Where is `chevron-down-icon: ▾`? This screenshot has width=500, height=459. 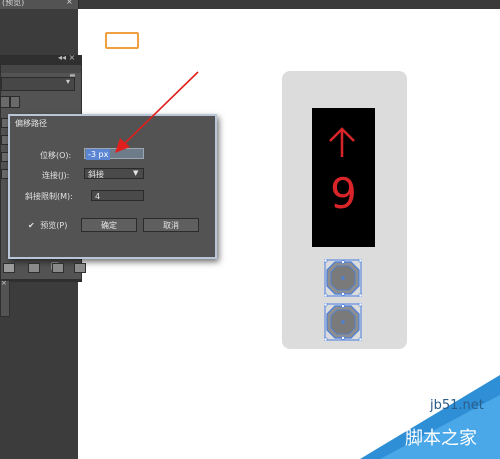 chevron-down-icon: ▾ is located at coordinates (68, 81).